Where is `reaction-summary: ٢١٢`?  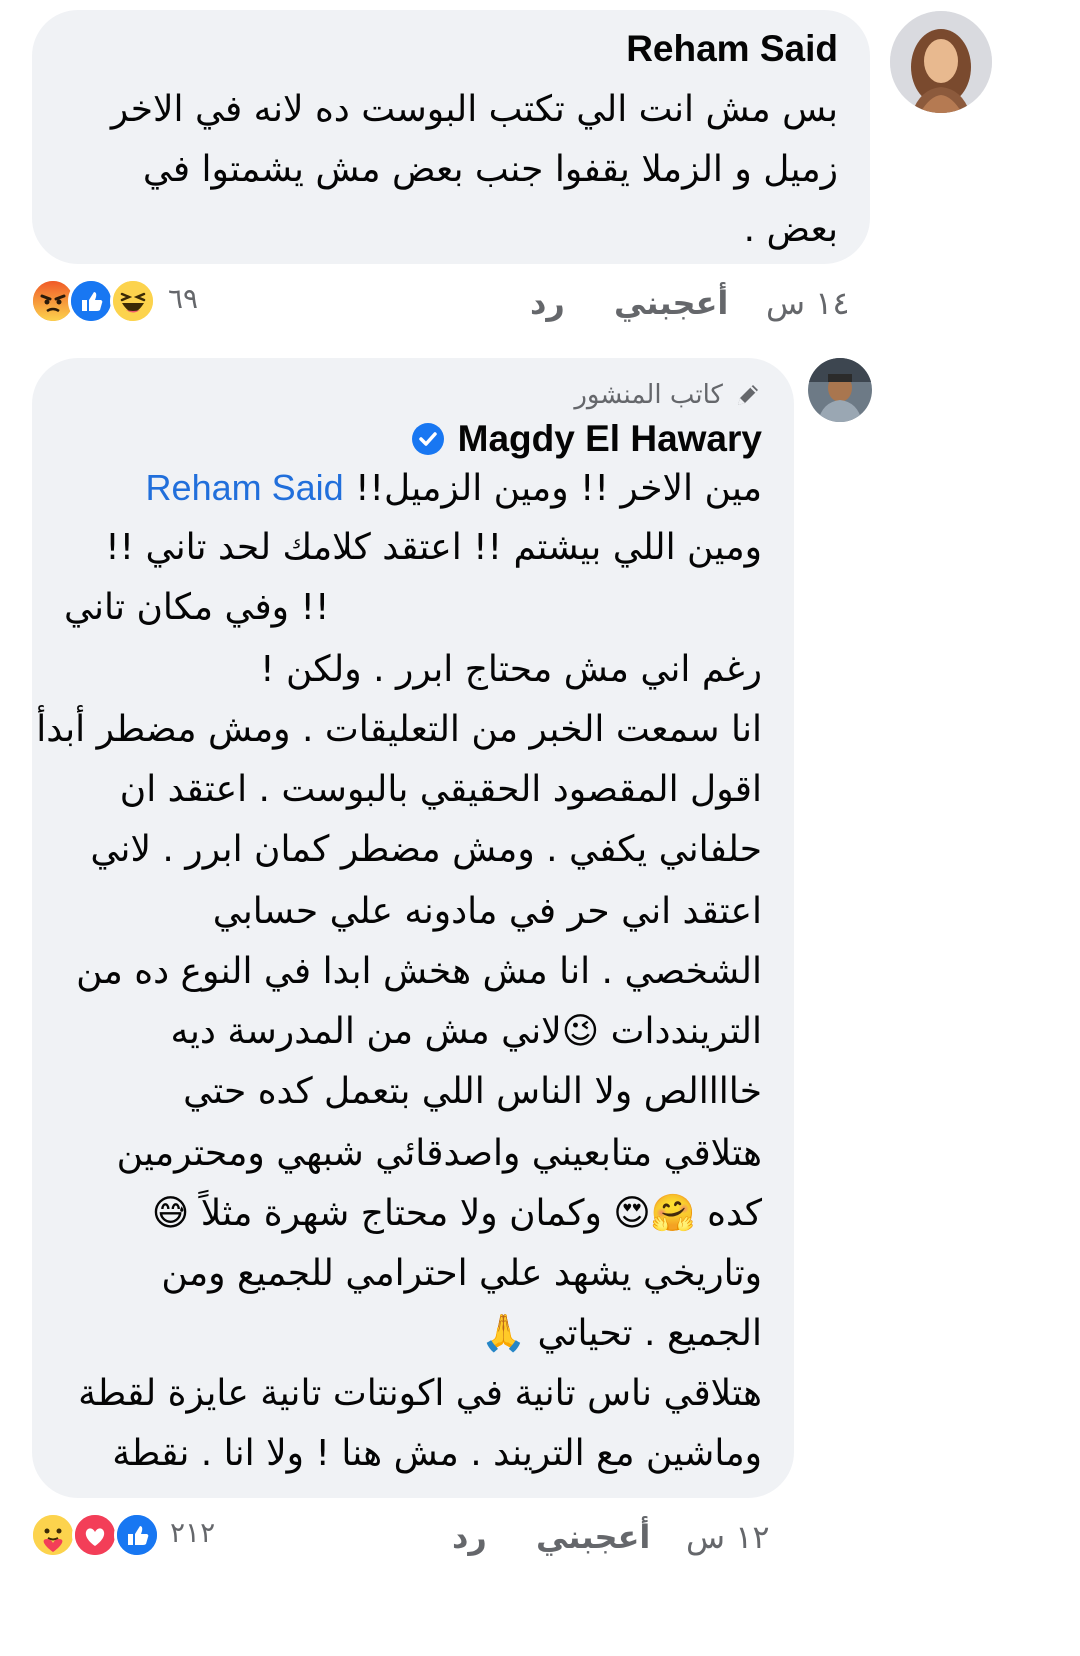
reaction-summary: ٢١٢ is located at coordinates (130, 1534).